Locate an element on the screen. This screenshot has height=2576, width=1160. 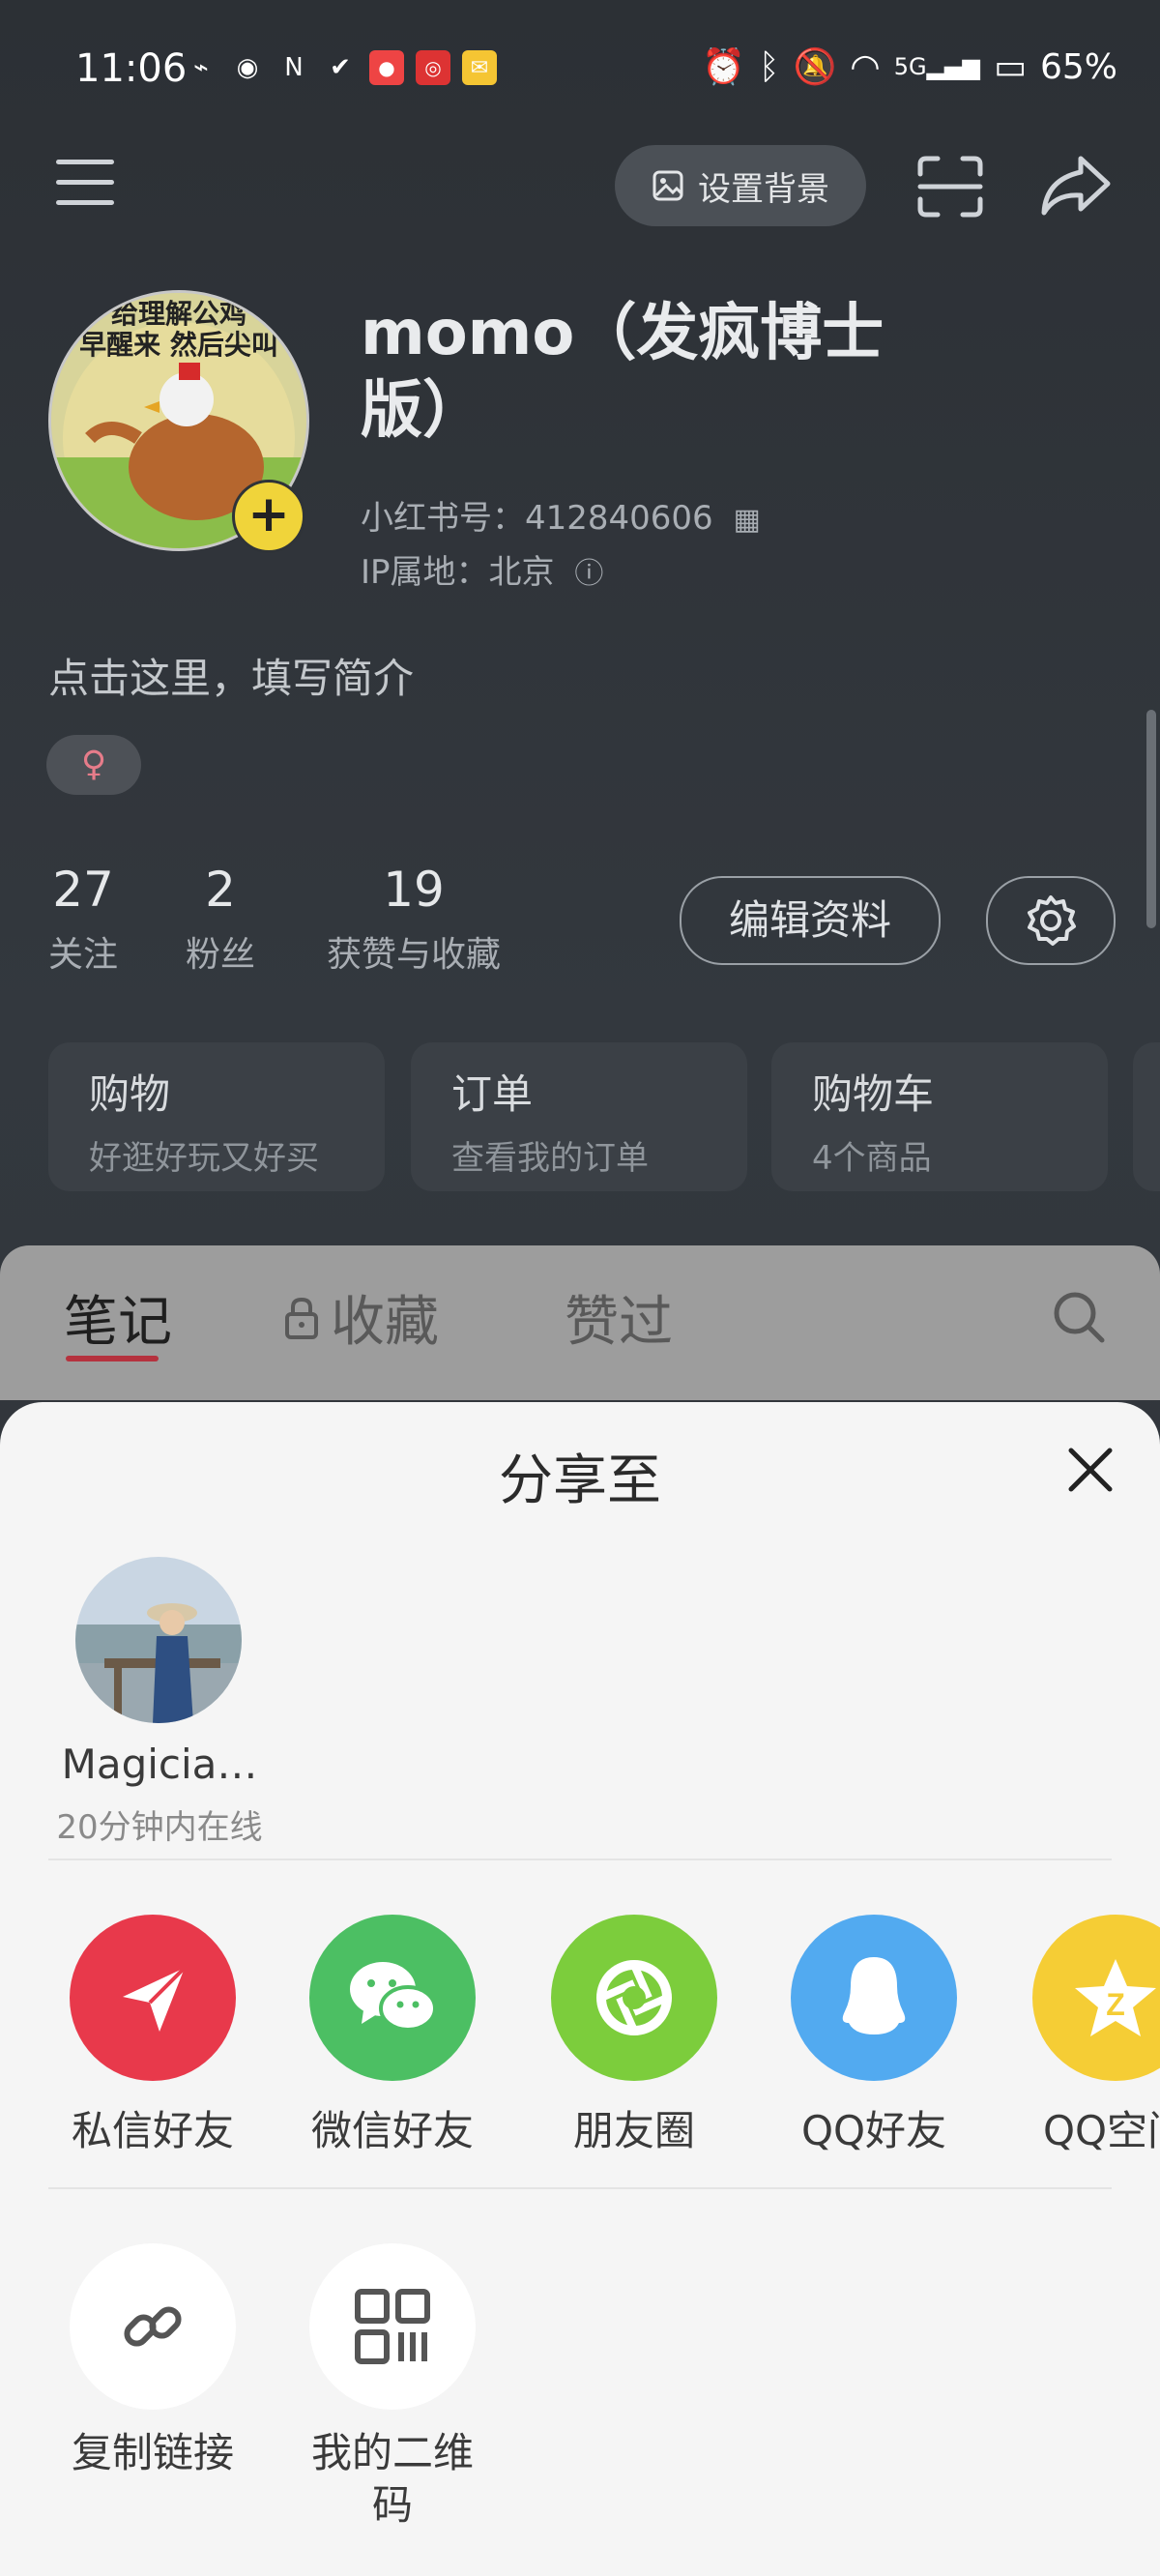
check-icon: ✔ is located at coordinates (340, 67).